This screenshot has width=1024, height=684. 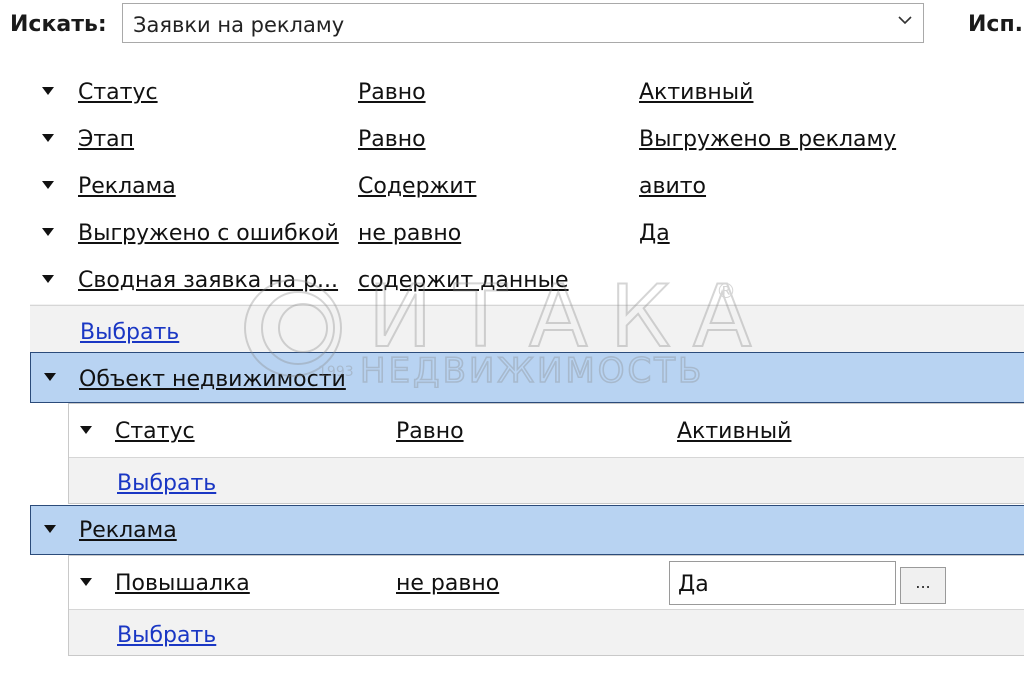 I want to click on chevron-down-icon, so click(x=905, y=20).